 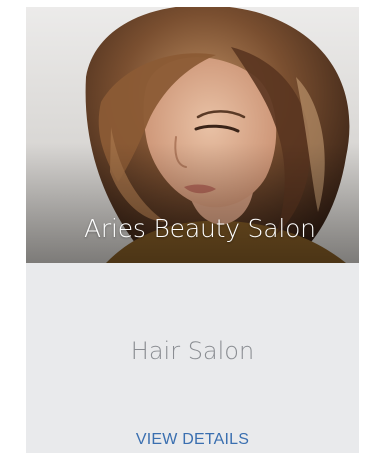 I want to click on salon-name: Aries Beauty Salon, so click(x=219, y=228).